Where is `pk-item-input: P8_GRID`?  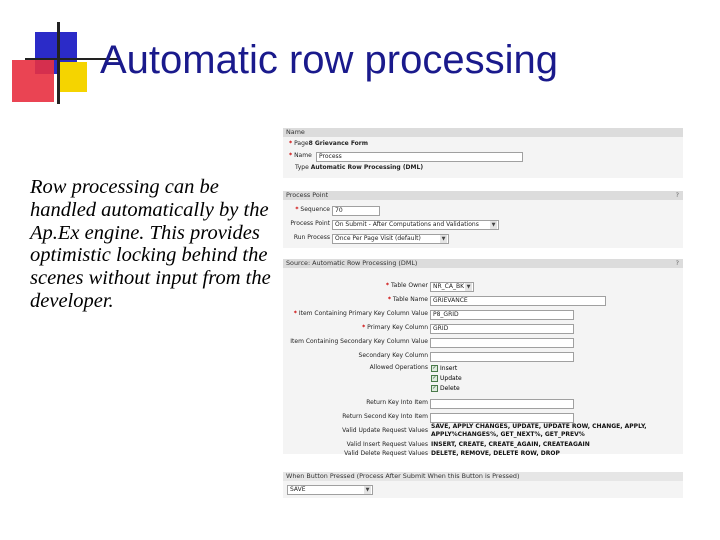 pk-item-input: P8_GRID is located at coordinates (502, 315).